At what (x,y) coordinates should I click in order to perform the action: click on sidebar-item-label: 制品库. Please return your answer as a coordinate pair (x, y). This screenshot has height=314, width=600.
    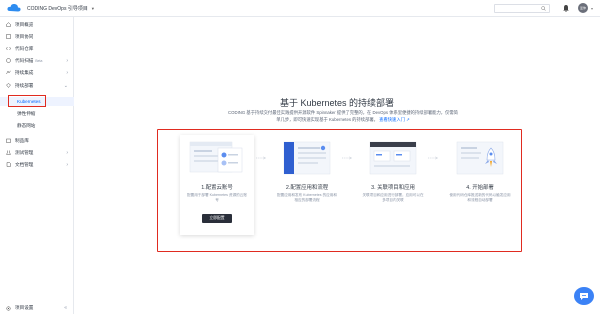
    Looking at the image, I should click on (22, 140).